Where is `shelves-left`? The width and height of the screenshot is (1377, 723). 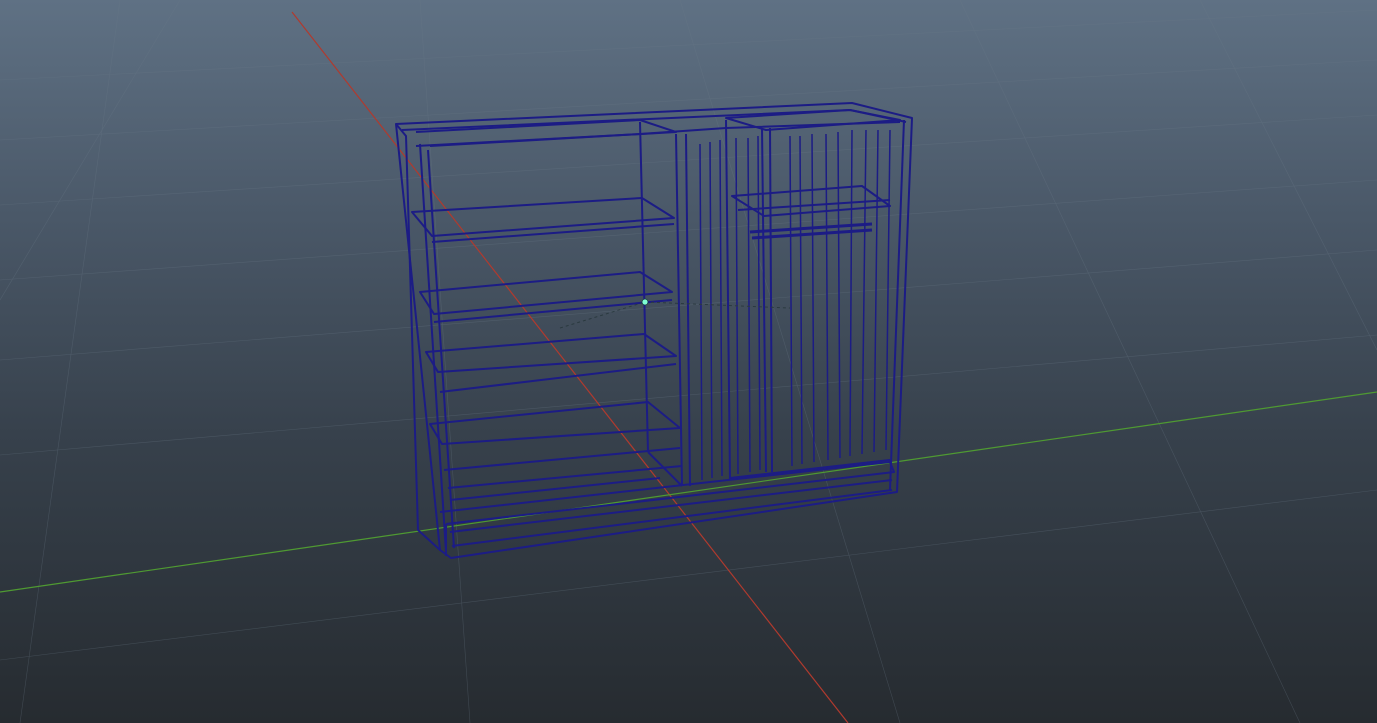 shelves-left is located at coordinates (547, 349).